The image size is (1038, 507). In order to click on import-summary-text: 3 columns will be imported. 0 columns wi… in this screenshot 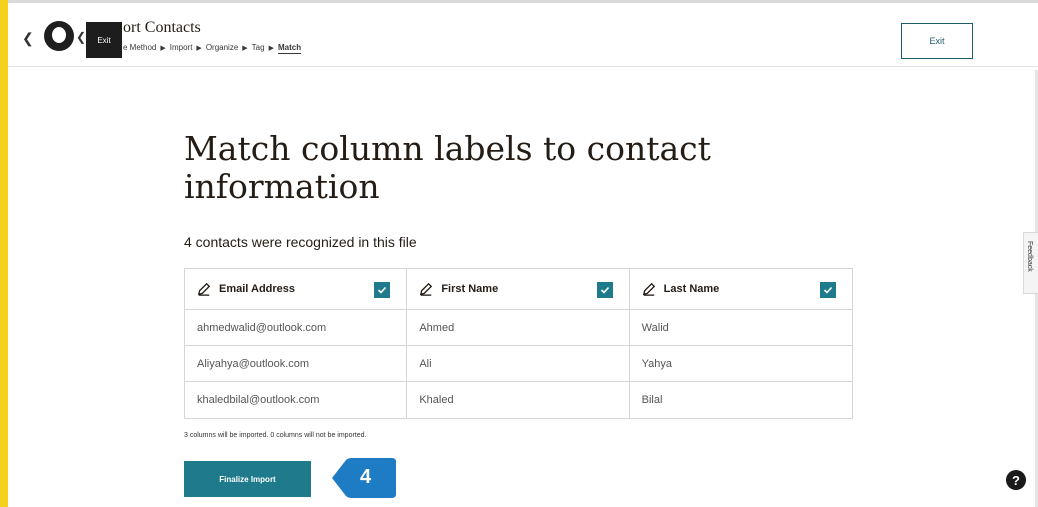, I will do `click(275, 435)`.